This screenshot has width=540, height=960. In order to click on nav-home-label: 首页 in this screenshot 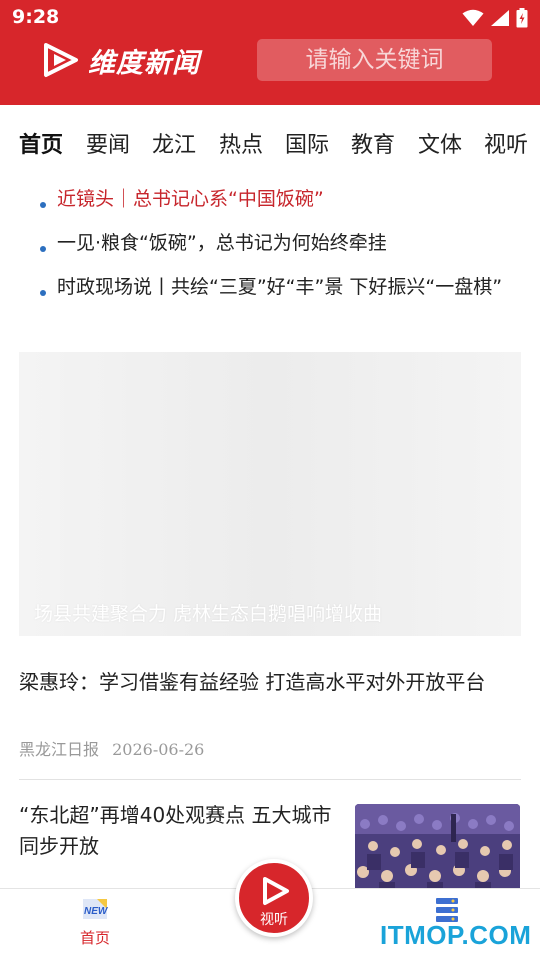, I will do `click(94, 938)`.